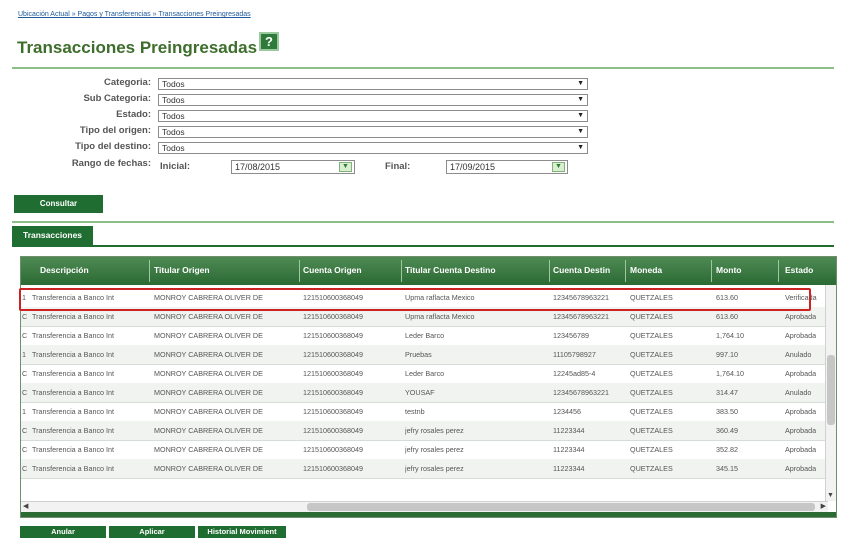 This screenshot has width=847, height=538. What do you see at coordinates (373, 84) in the screenshot?
I see `categoria-select: Todos ▼` at bounding box center [373, 84].